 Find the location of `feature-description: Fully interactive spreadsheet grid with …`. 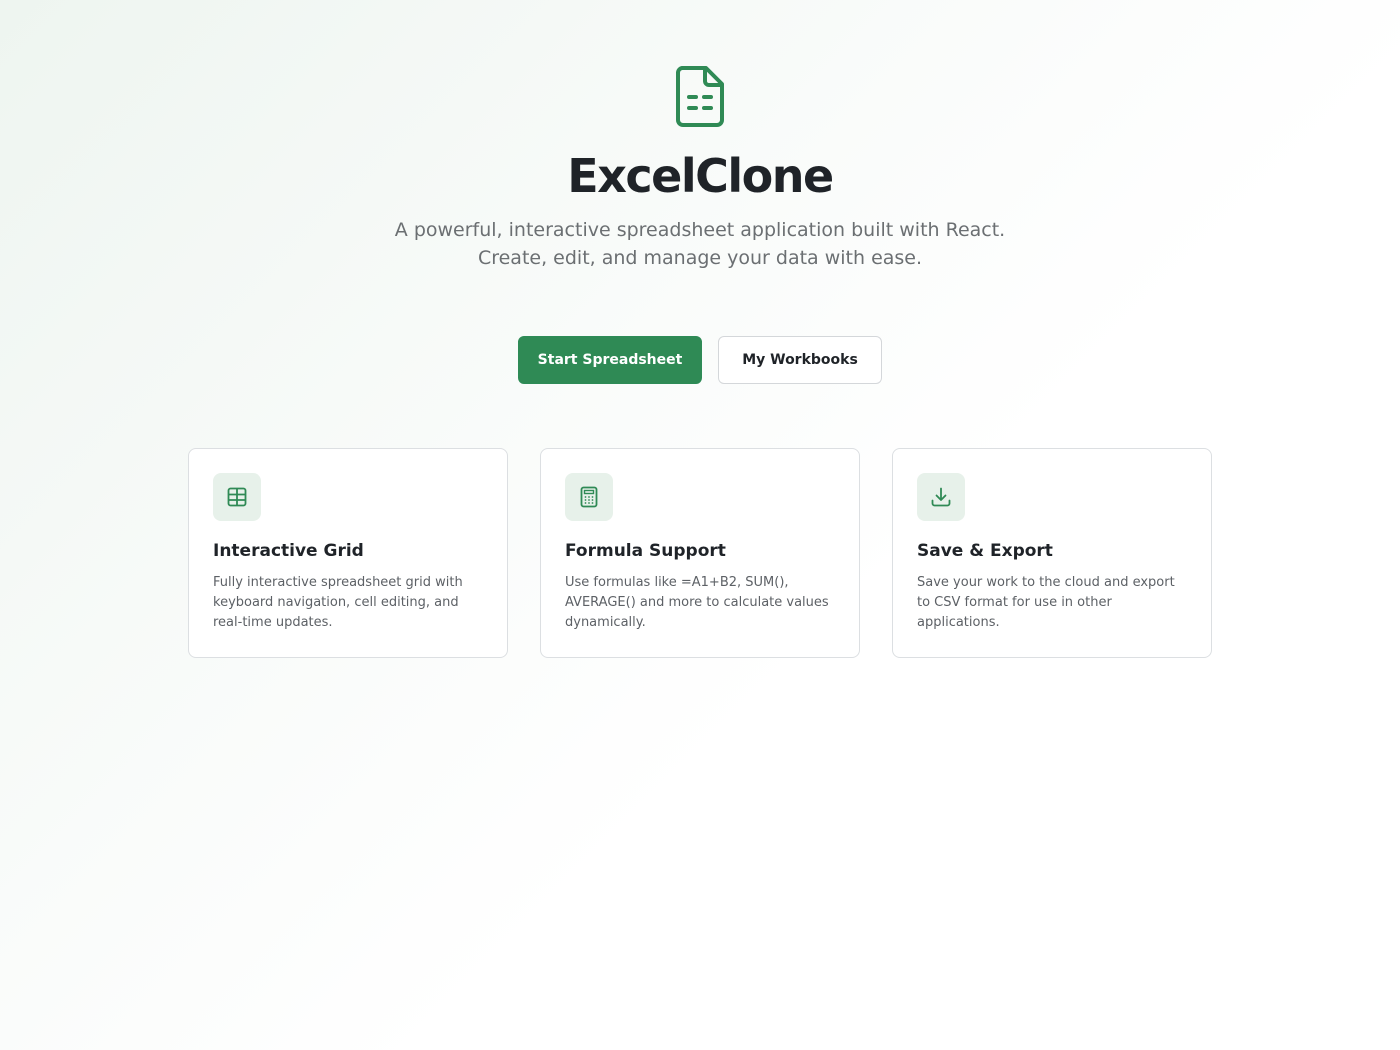

feature-description: Fully interactive spreadsheet grid with … is located at coordinates (338, 602).